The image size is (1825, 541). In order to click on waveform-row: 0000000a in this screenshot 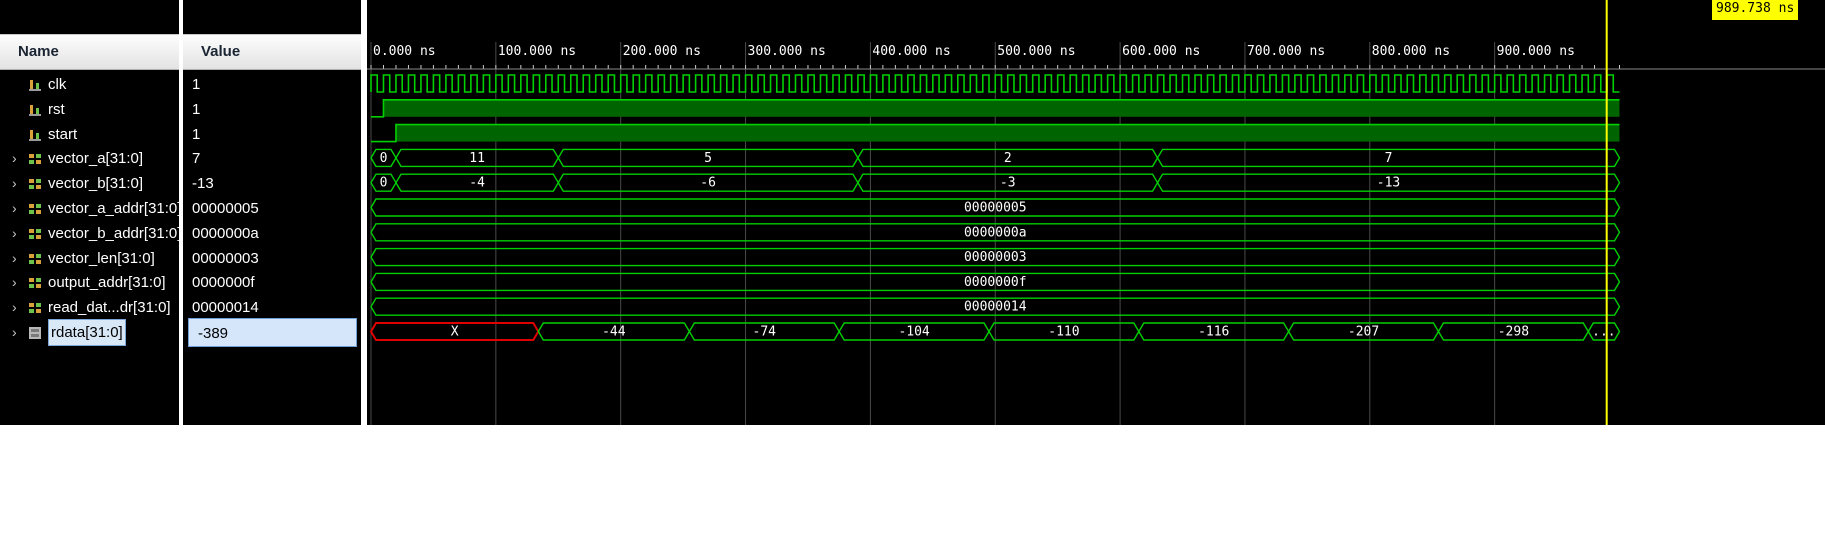, I will do `click(995, 232)`.